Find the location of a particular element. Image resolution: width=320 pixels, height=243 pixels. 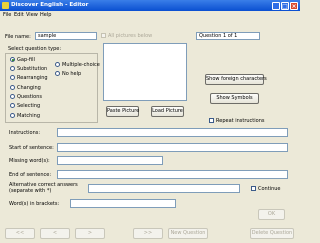

radio-selecting is located at coordinates (12, 105).